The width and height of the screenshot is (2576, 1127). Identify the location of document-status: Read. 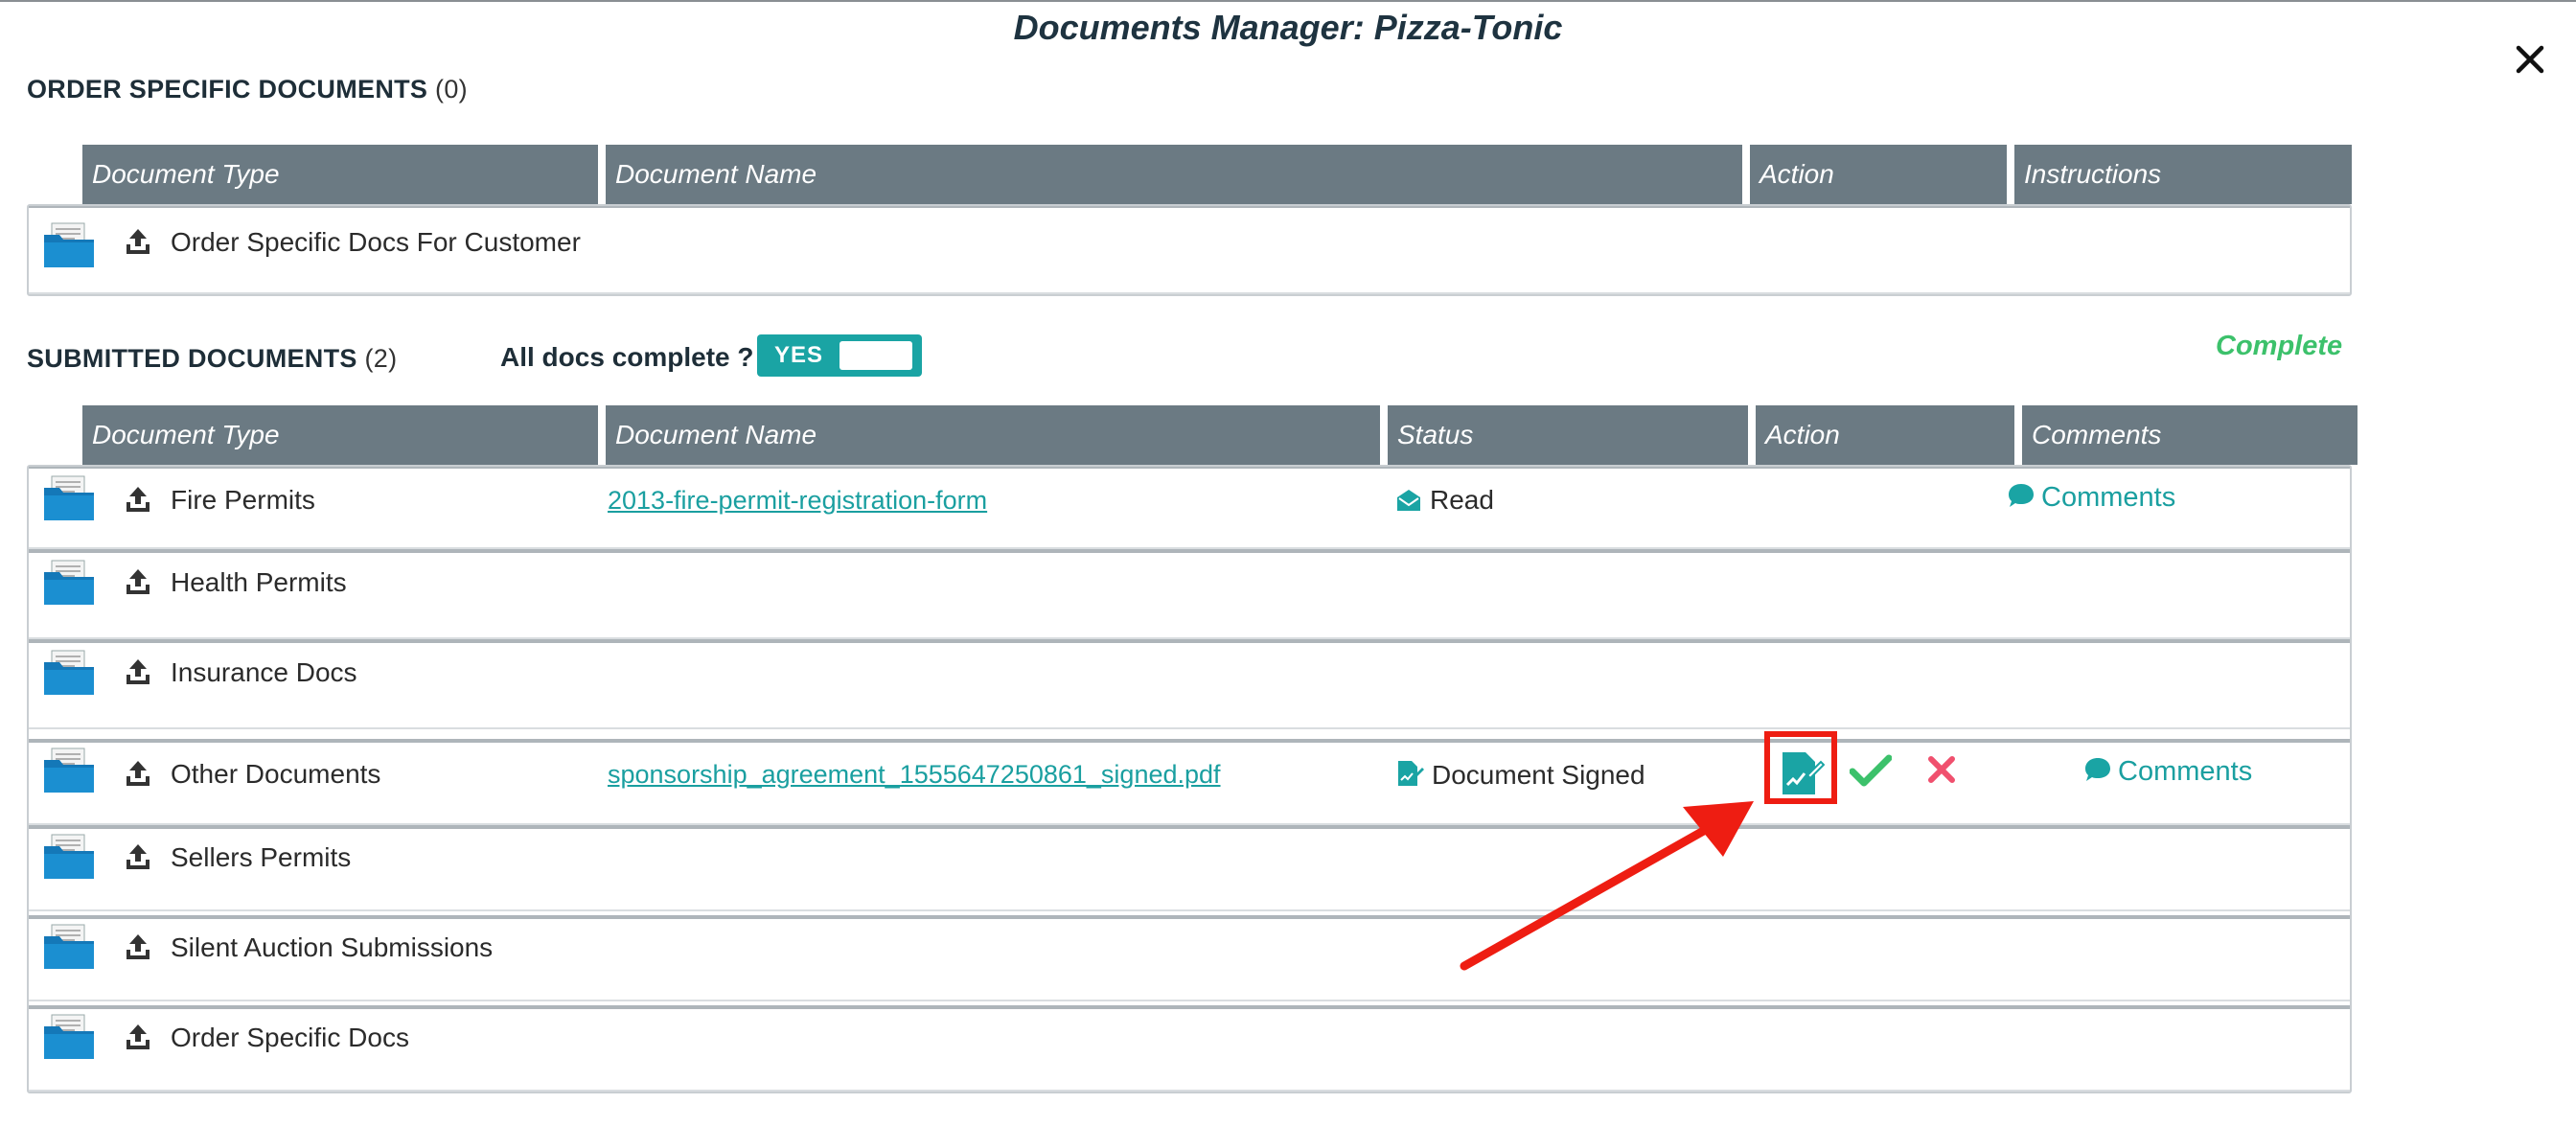
(1444, 500).